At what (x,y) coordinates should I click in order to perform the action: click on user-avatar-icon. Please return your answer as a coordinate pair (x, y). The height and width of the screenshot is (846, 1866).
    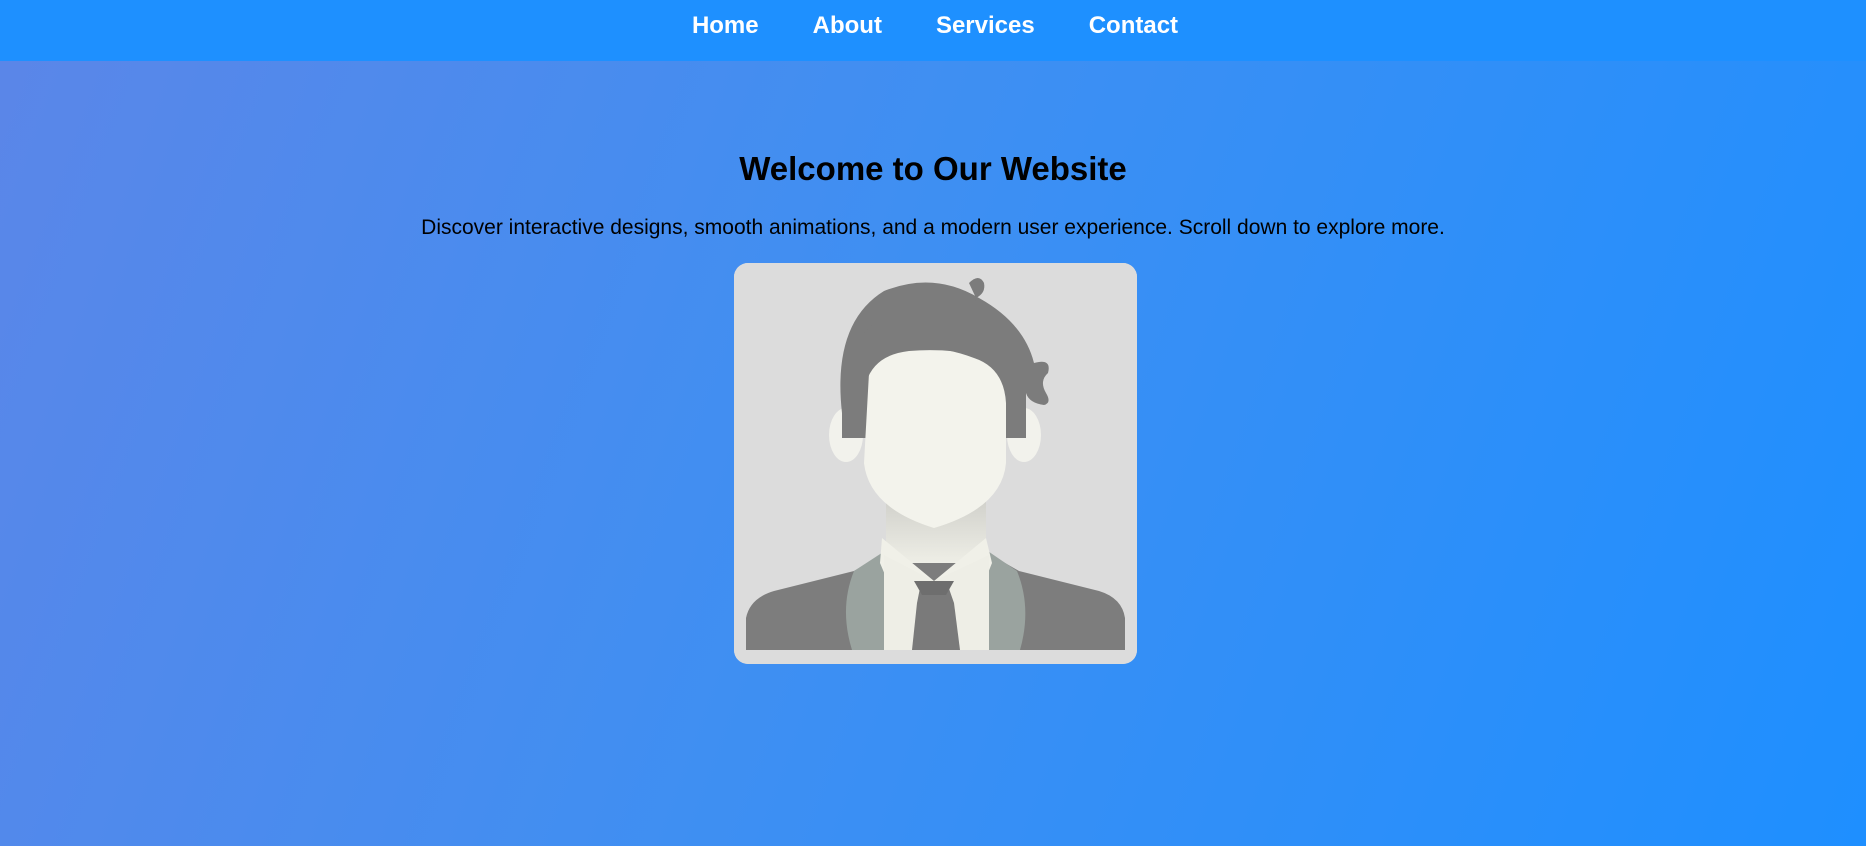
    Looking at the image, I should click on (935, 463).